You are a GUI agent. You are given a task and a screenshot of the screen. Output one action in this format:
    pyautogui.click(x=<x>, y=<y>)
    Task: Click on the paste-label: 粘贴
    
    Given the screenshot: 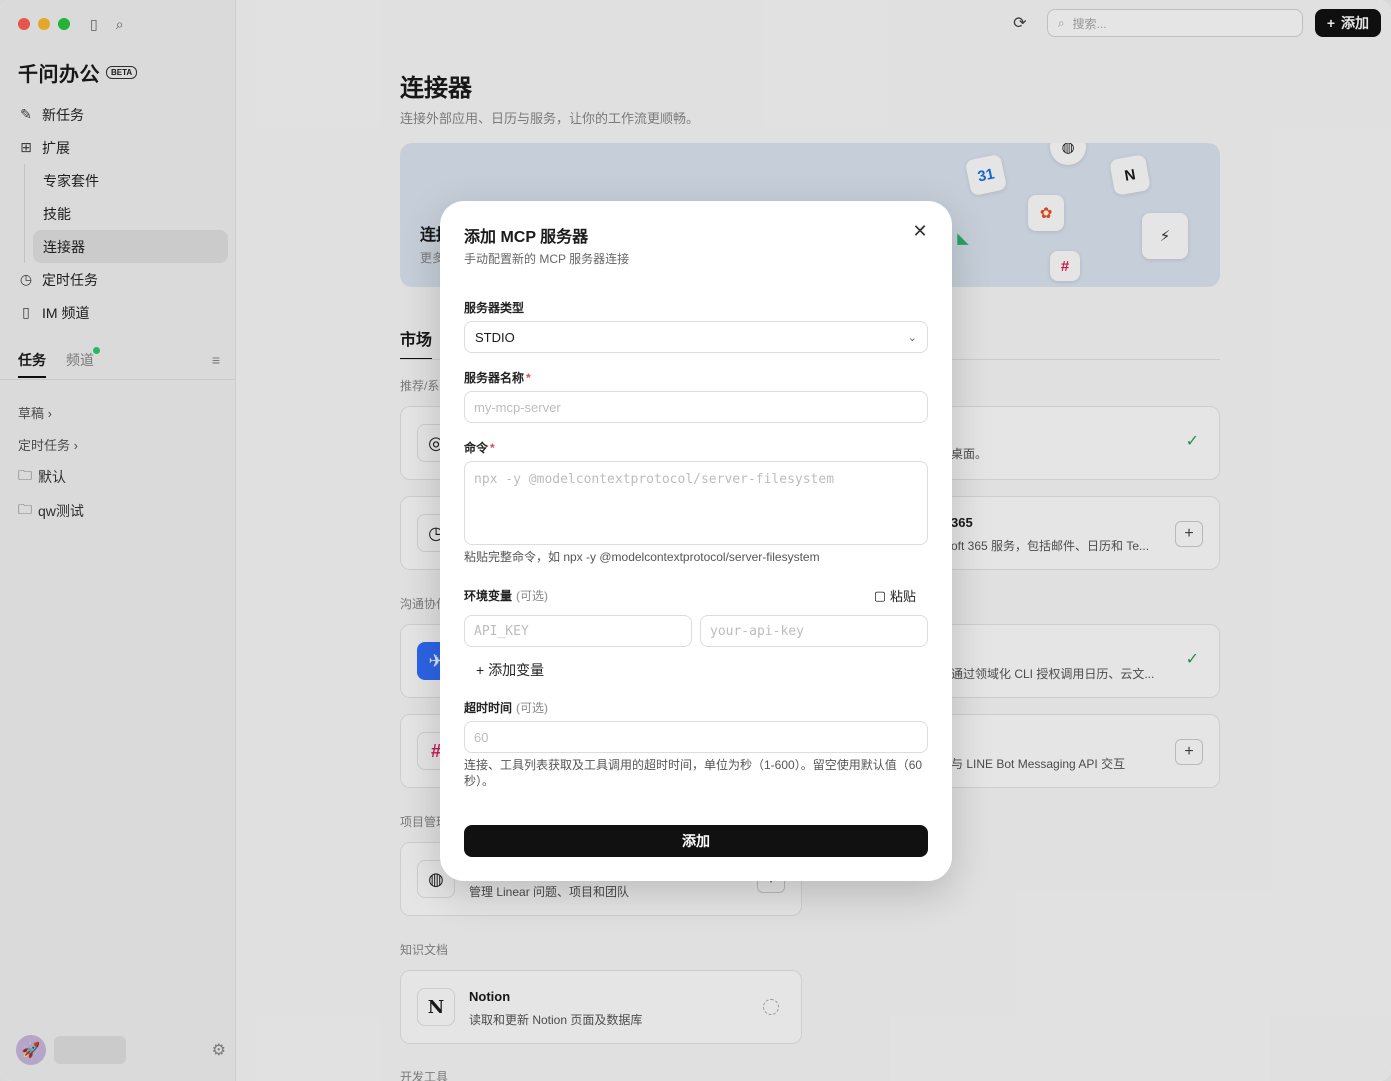 What is the action you would take?
    pyautogui.click(x=902, y=596)
    